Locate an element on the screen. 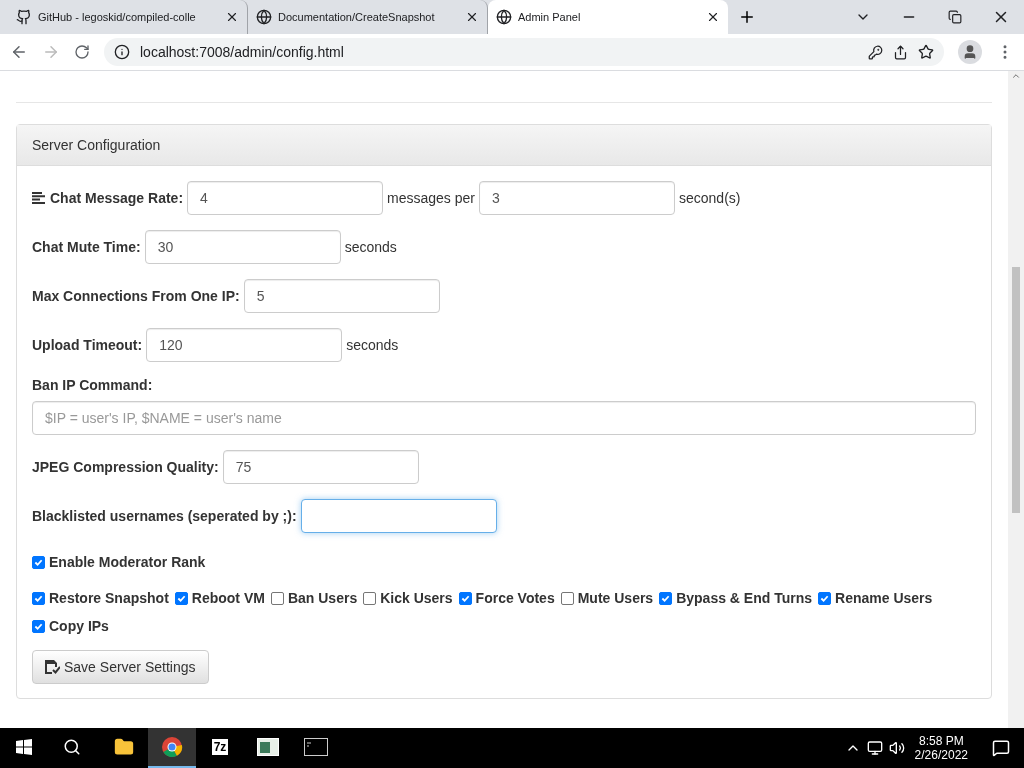 The height and width of the screenshot is (768, 1024). scrollbar is located at coordinates (1016, 399).